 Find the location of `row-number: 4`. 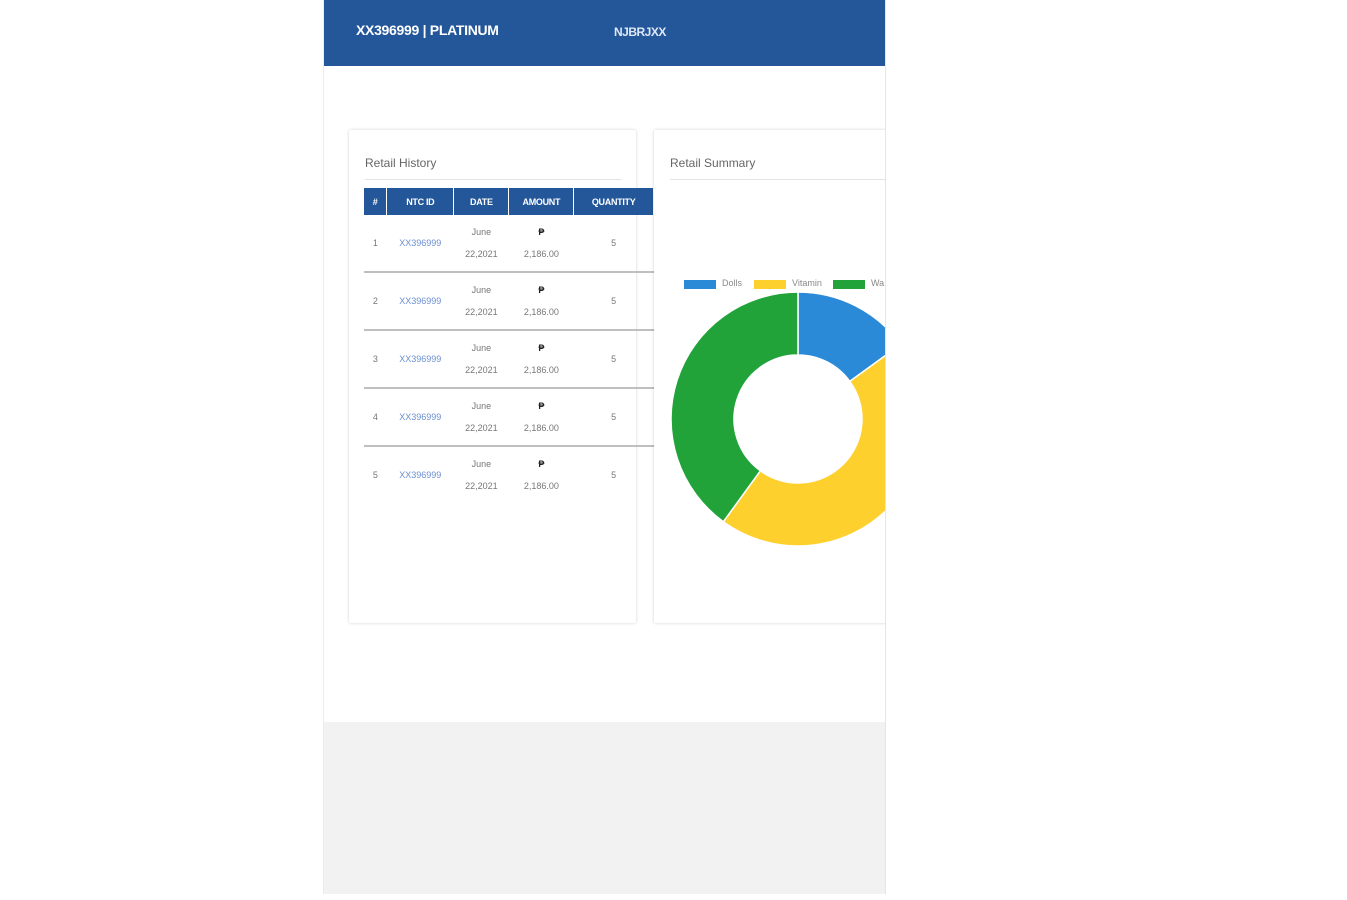

row-number: 4 is located at coordinates (375, 417).